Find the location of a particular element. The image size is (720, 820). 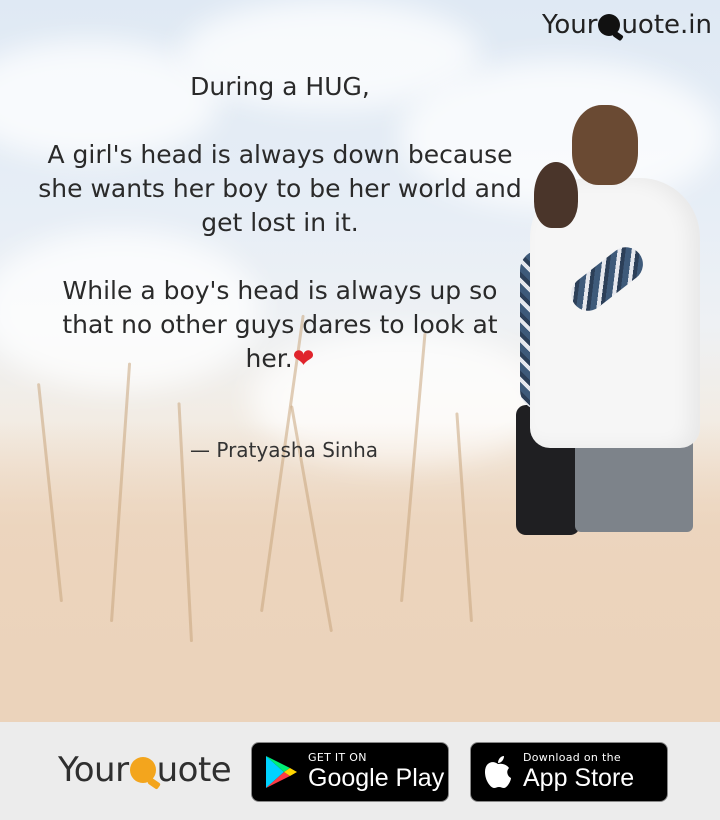

app-store-button: Download on the App Store is located at coordinates (569, 772).